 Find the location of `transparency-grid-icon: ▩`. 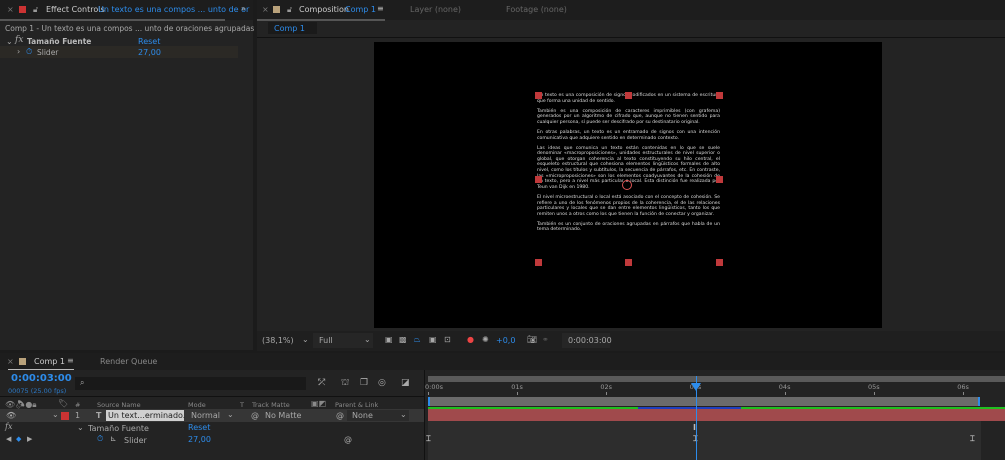

transparency-grid-icon: ▩ is located at coordinates (403, 339).